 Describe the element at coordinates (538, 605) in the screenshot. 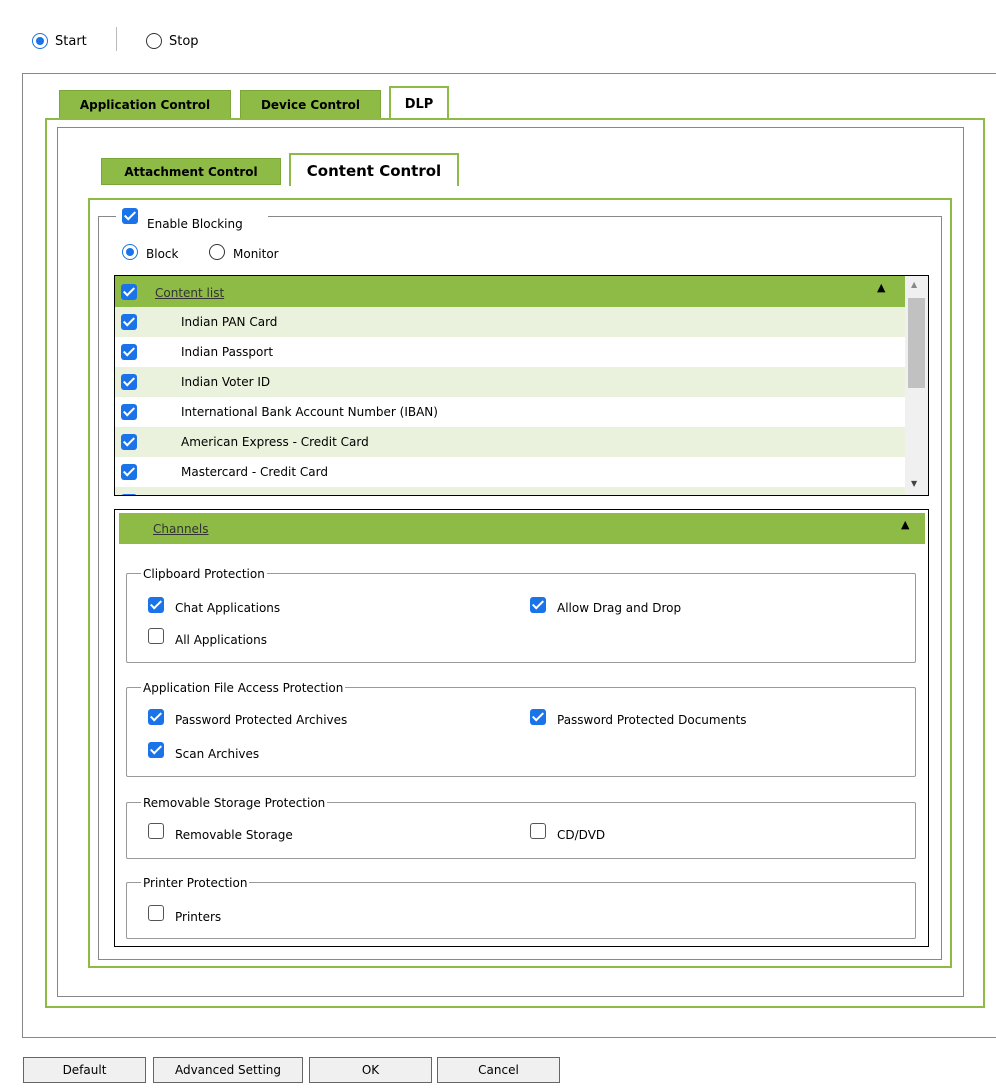

I see `drag-drop-checkbox` at that location.